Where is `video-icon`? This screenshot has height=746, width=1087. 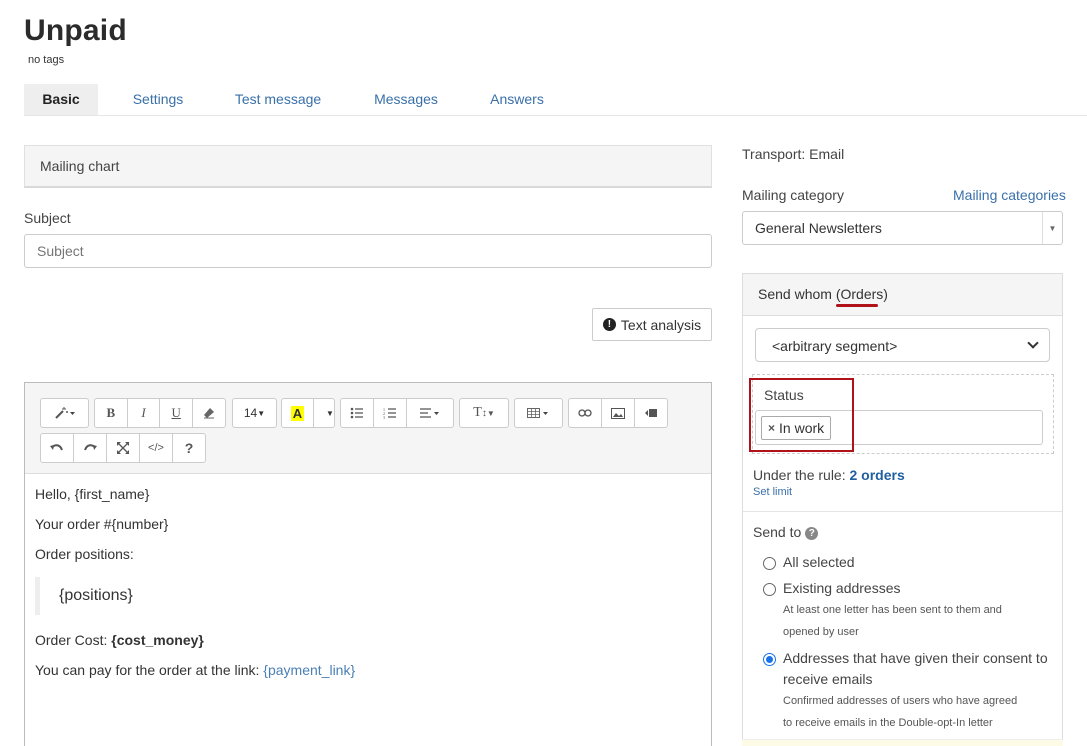
video-icon is located at coordinates (651, 413).